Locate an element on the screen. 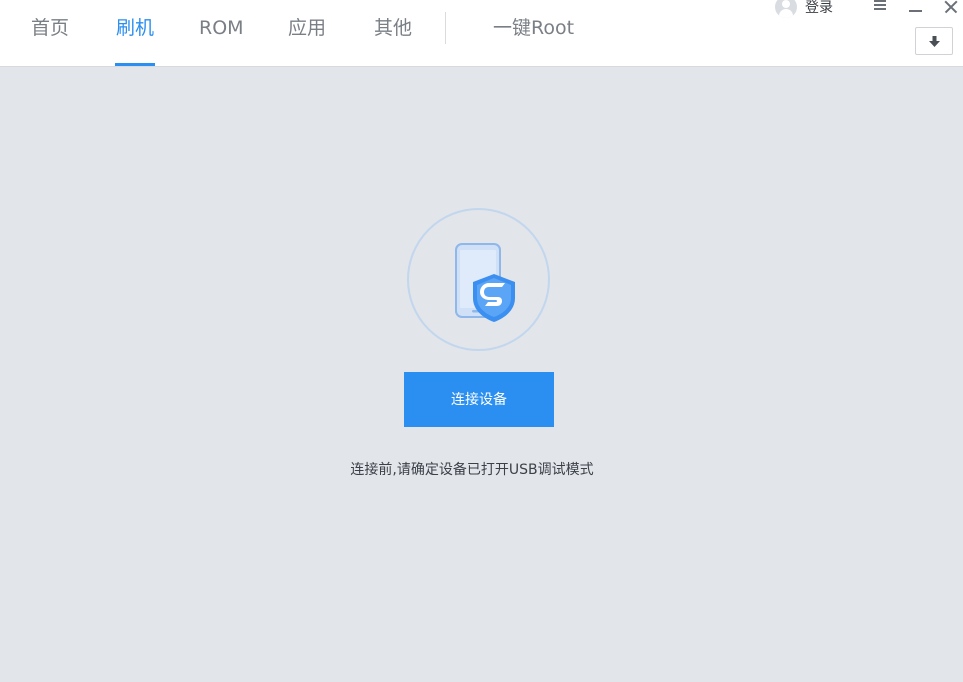  device-status-illustration is located at coordinates (478, 279).